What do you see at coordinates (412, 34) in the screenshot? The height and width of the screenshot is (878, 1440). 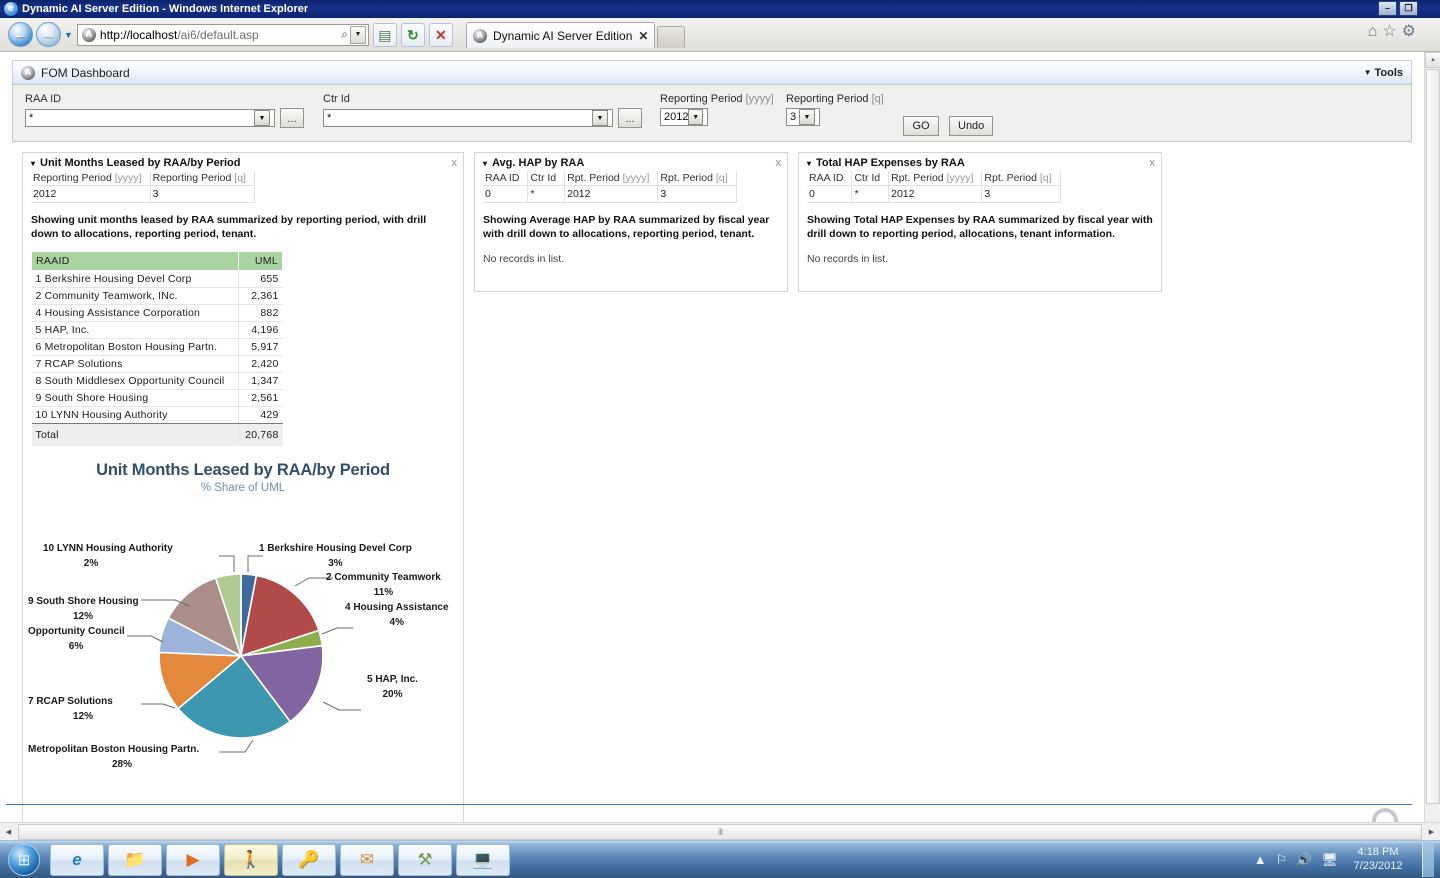 I see `refresh-icon: ↻` at bounding box center [412, 34].